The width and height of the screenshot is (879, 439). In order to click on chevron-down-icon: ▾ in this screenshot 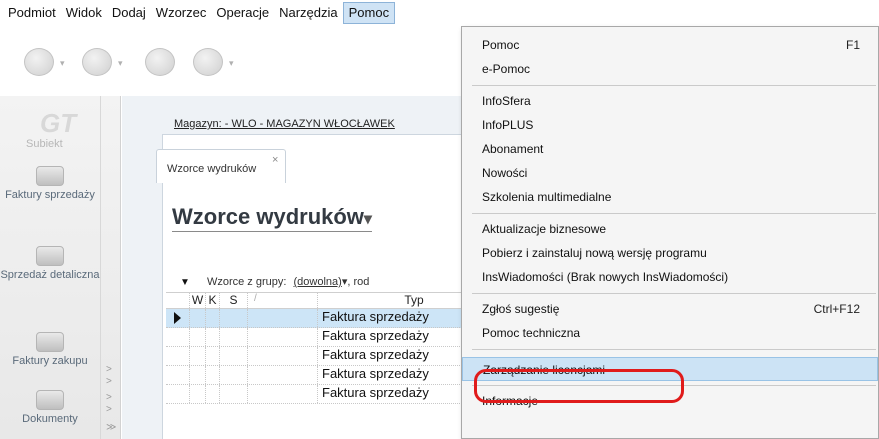, I will do `click(368, 219)`.